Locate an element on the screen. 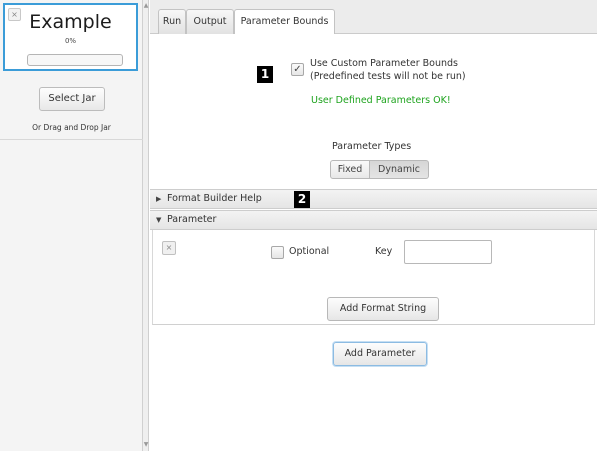  annotation-marker-1: 1 is located at coordinates (265, 74).